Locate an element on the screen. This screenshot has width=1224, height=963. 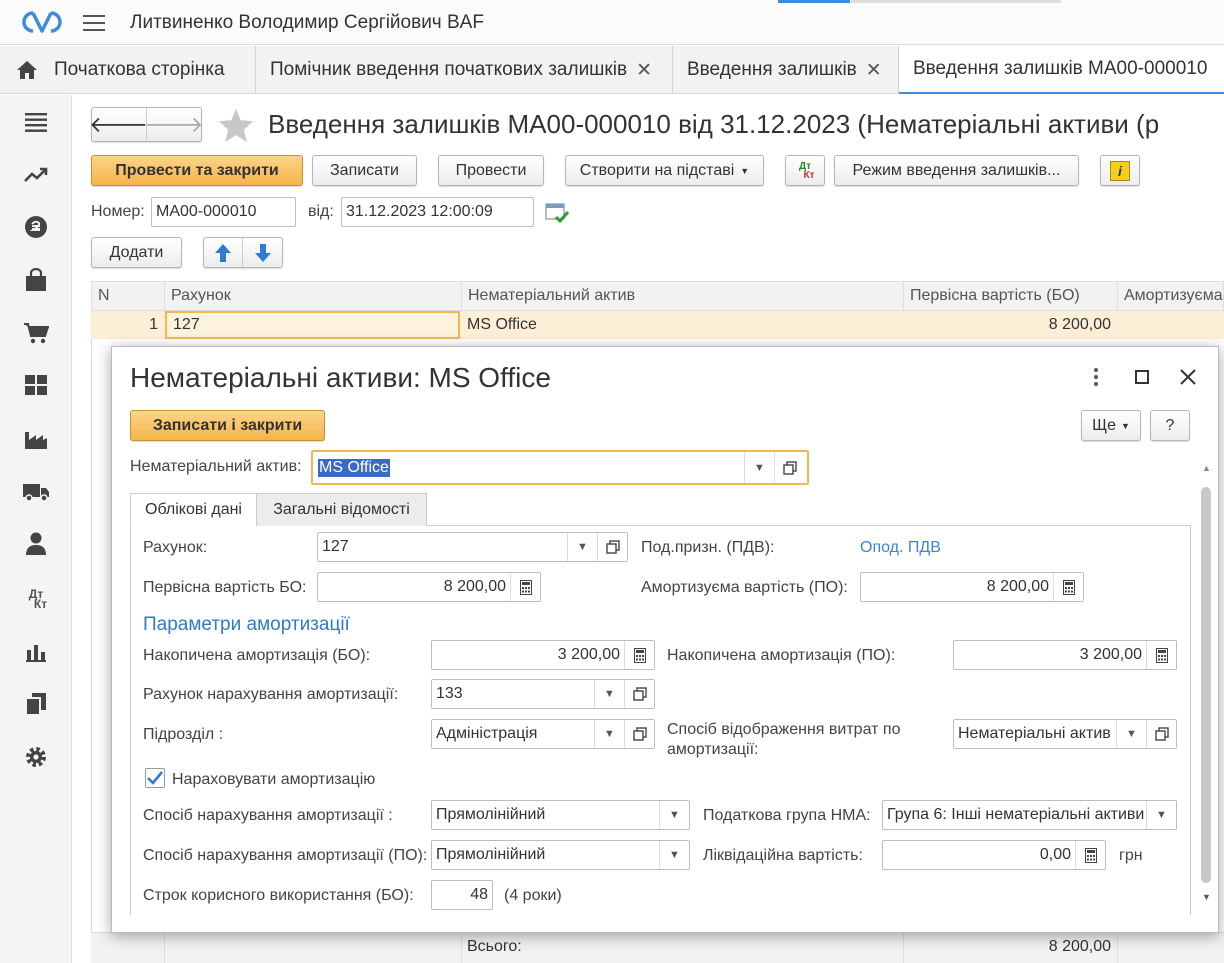
person-icon is located at coordinates (36, 544).